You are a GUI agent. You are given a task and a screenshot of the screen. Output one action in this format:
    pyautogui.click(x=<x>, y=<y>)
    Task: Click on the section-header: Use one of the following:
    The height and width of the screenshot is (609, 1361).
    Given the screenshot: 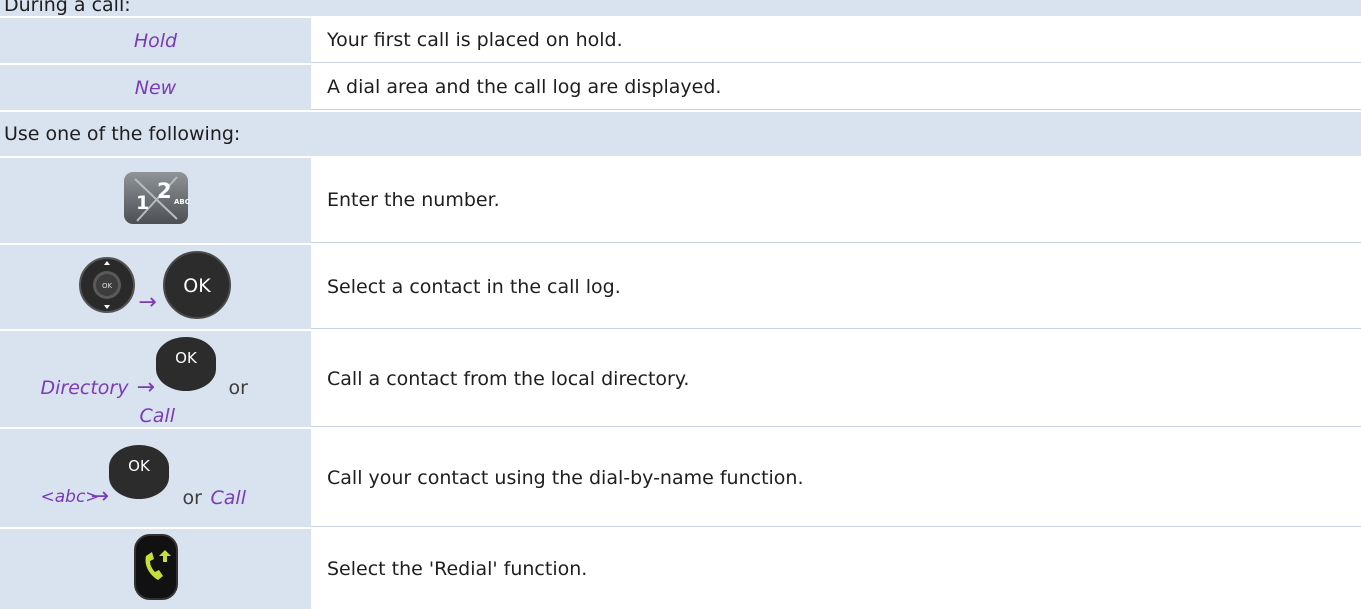 What is the action you would take?
    pyautogui.click(x=122, y=134)
    